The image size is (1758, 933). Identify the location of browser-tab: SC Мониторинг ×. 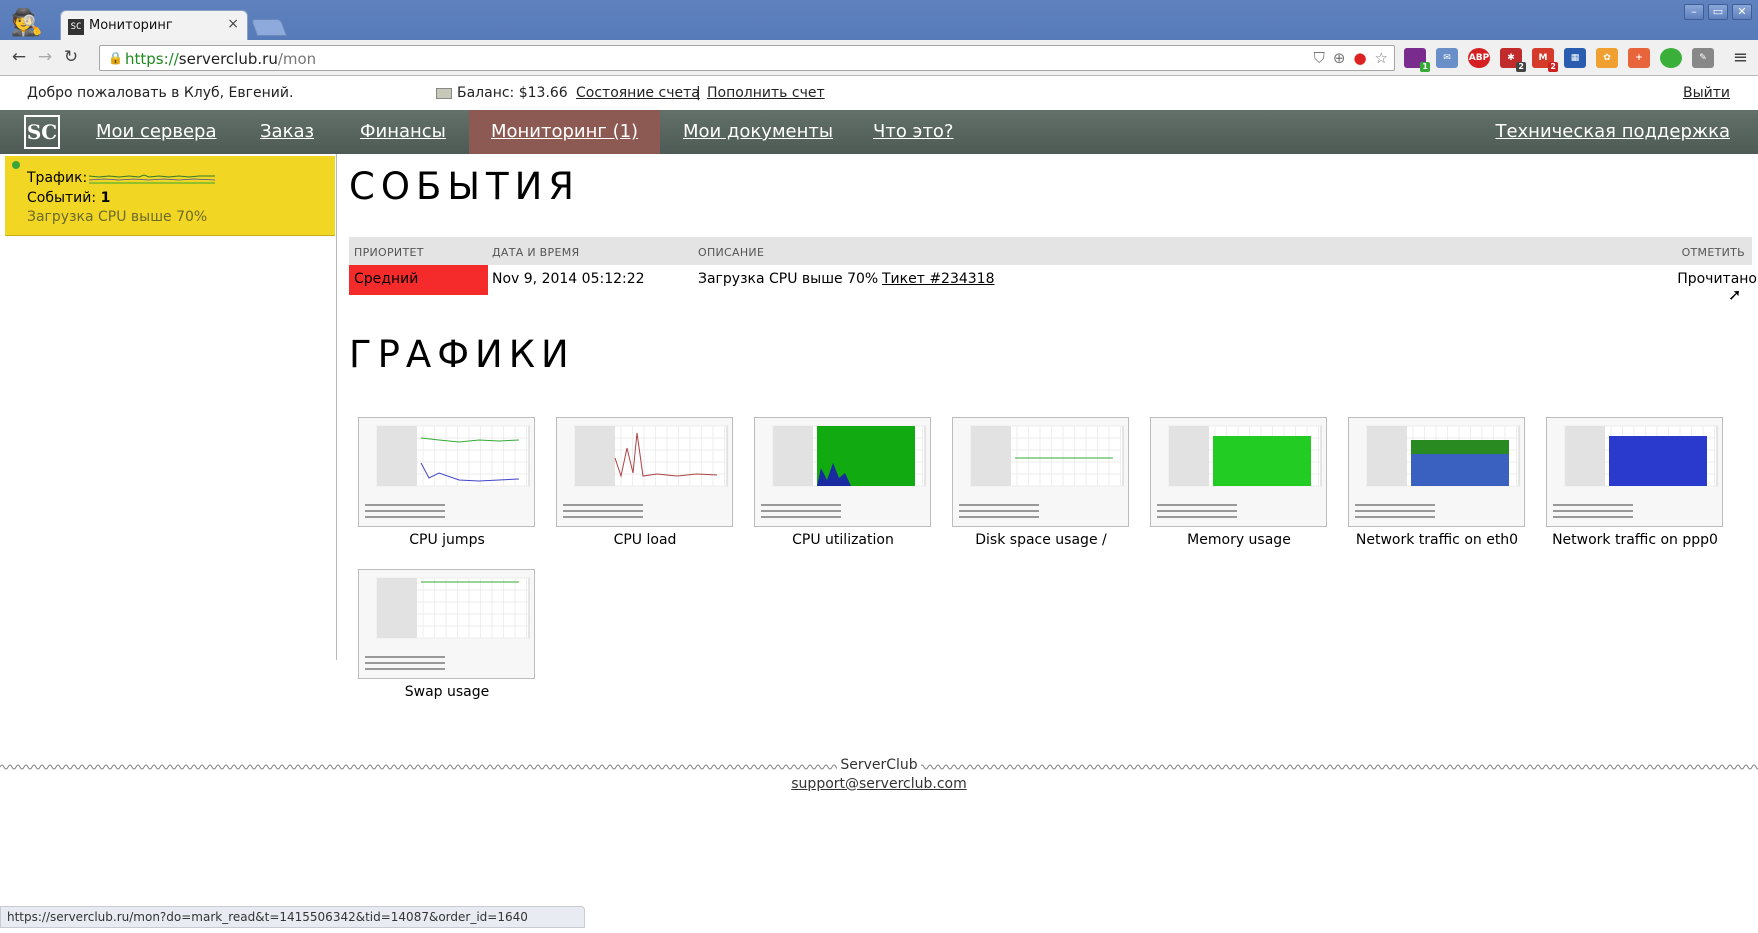
(154, 25).